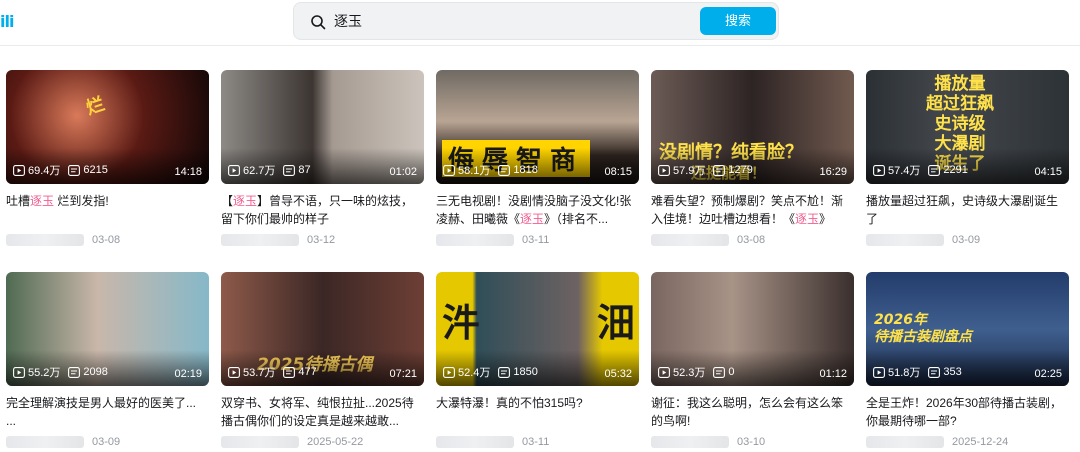  Describe the element at coordinates (107, 210) in the screenshot. I see `video-title: 吐槽逐玉 烂到发指!` at that location.